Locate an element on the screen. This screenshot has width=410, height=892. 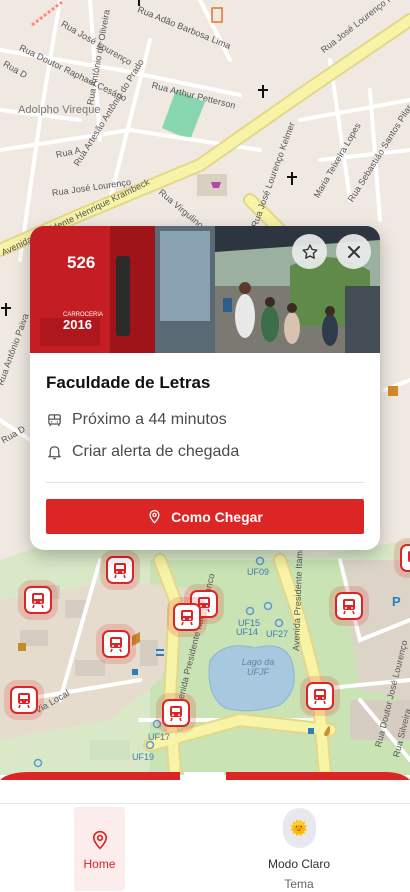
nav-home-label: Home is located at coordinates (99, 864).